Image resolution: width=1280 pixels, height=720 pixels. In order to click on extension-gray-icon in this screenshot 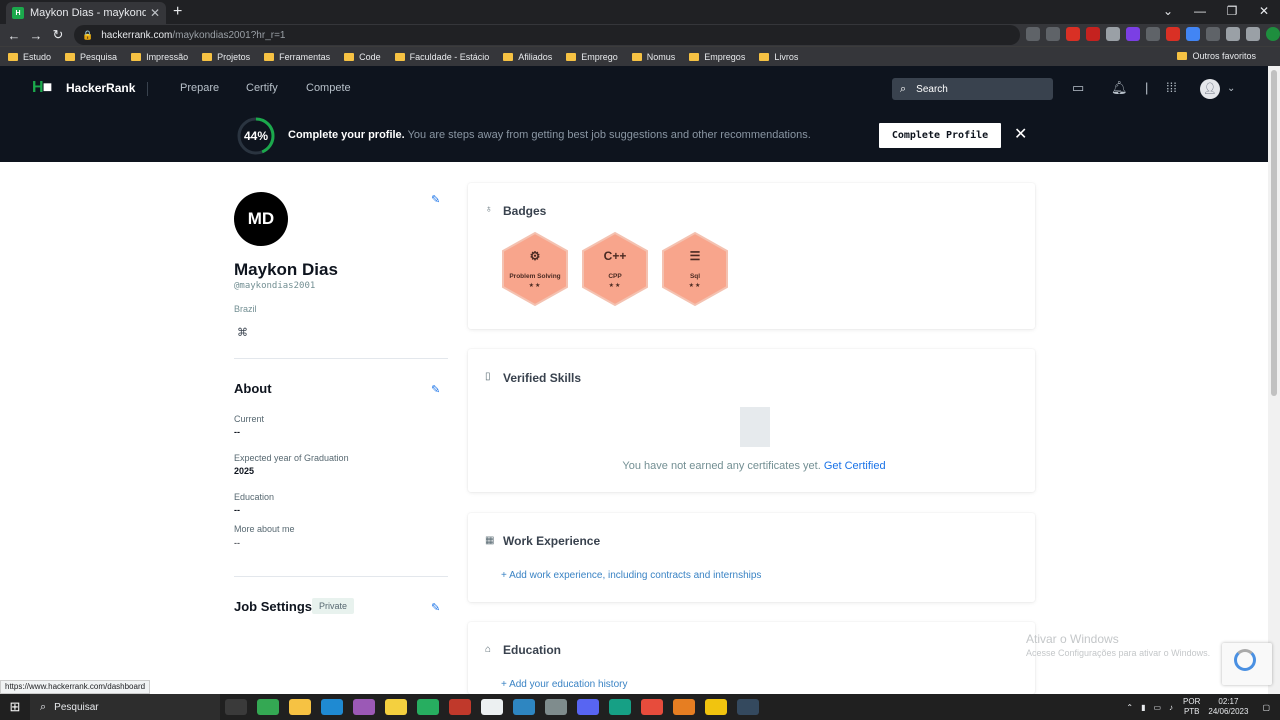, I will do `click(1153, 34)`.